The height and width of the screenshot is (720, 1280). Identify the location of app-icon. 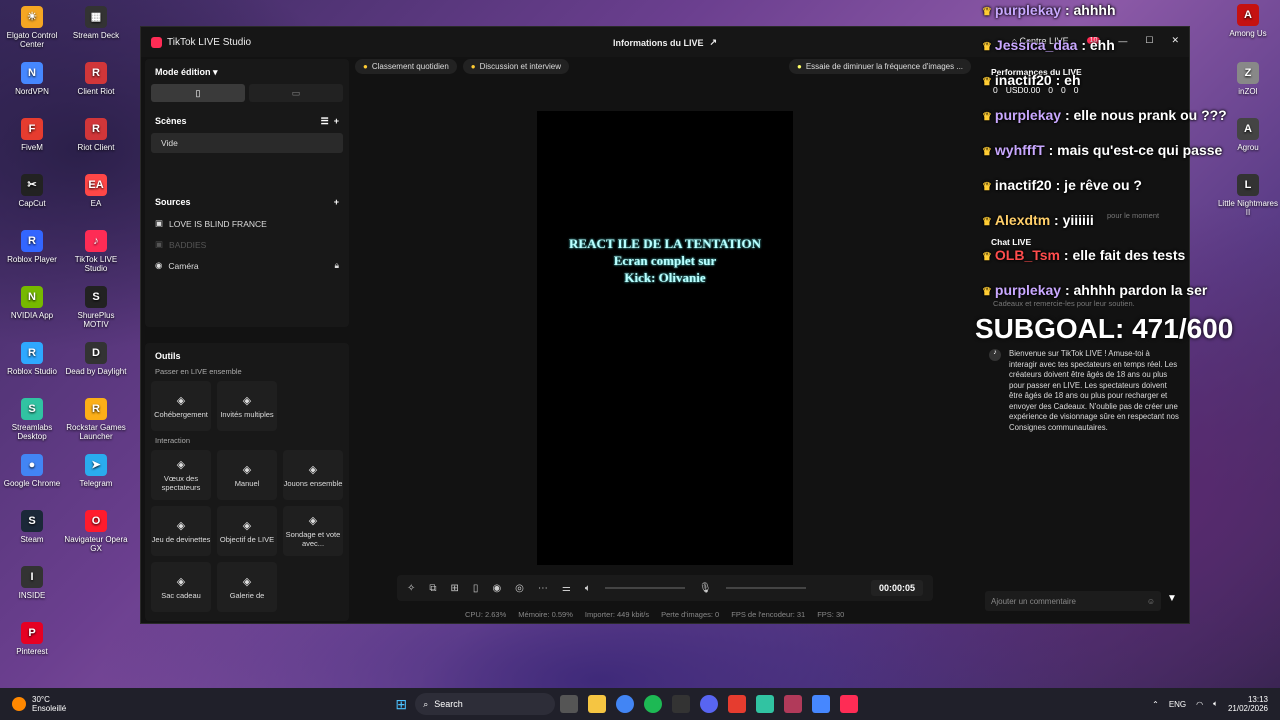
(793, 704).